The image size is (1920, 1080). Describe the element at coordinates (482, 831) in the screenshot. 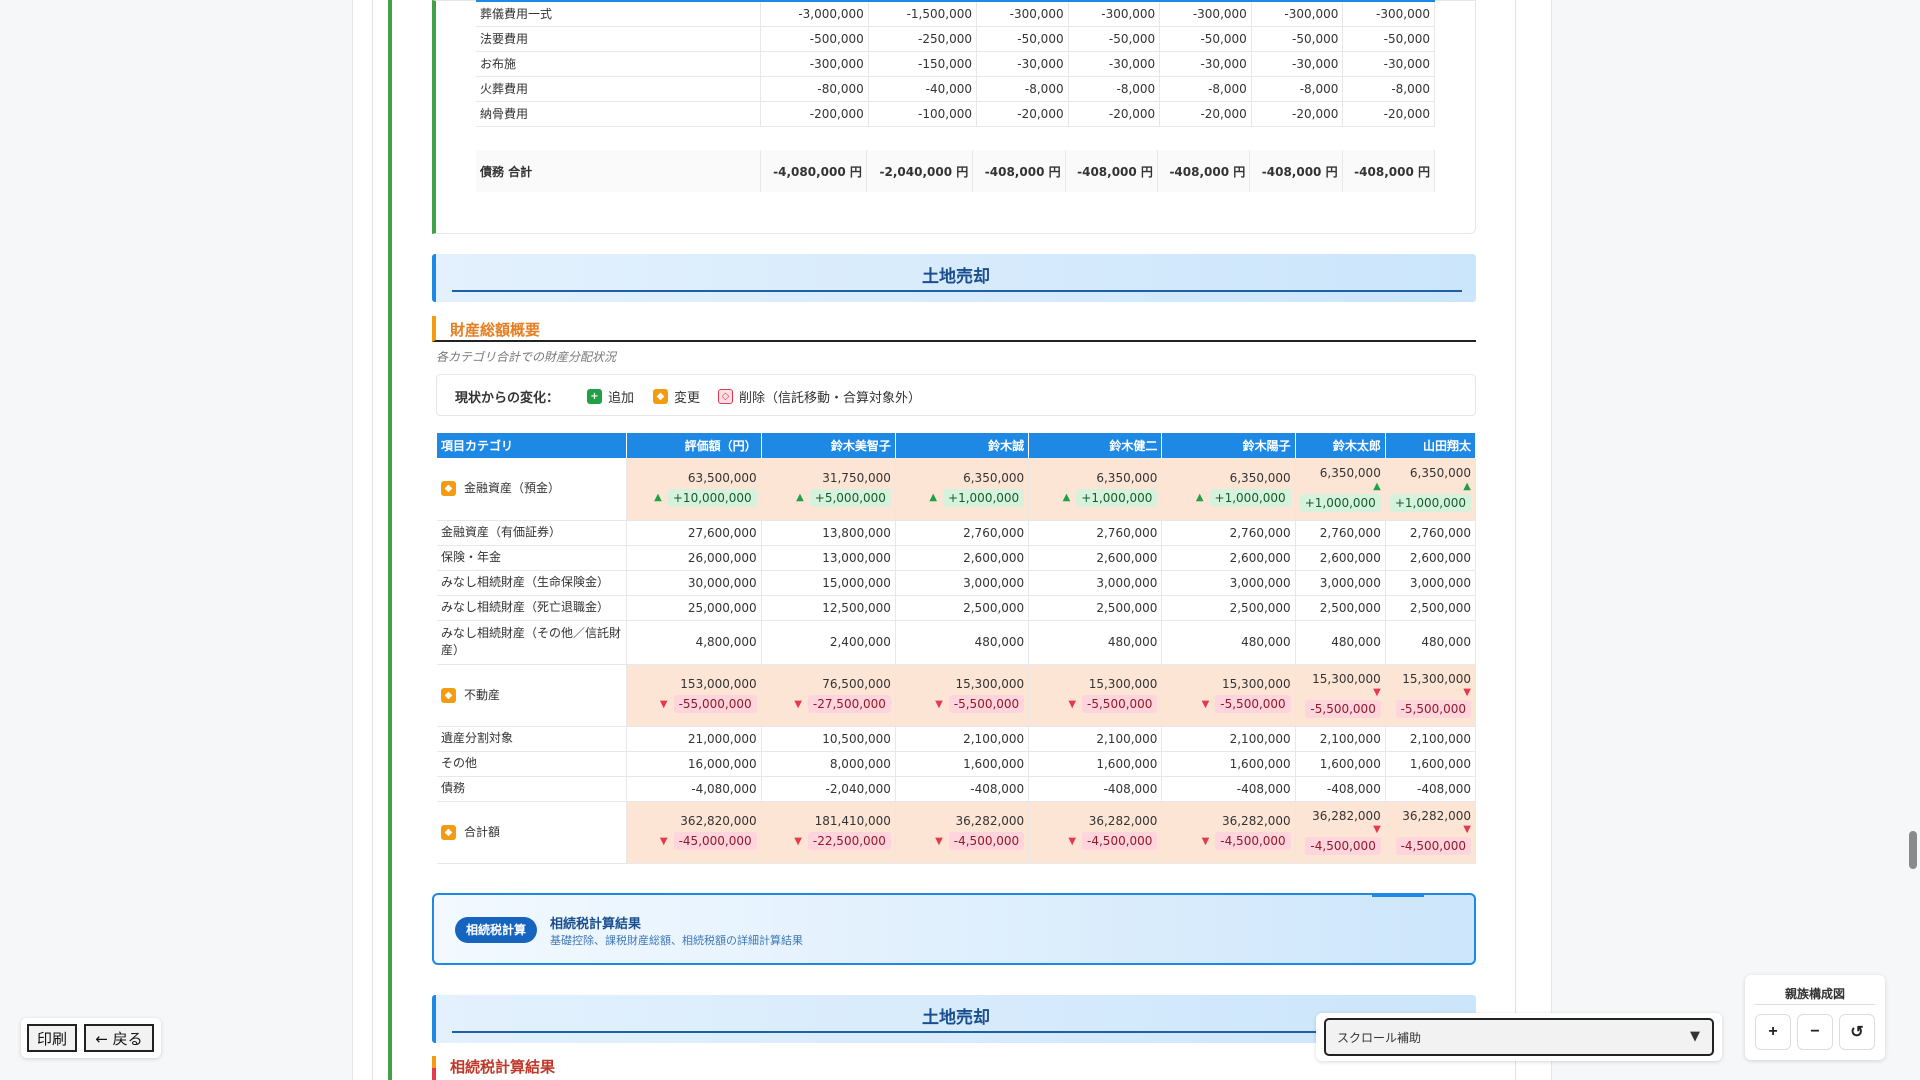

I see `summary-category-label: 合計額` at that location.